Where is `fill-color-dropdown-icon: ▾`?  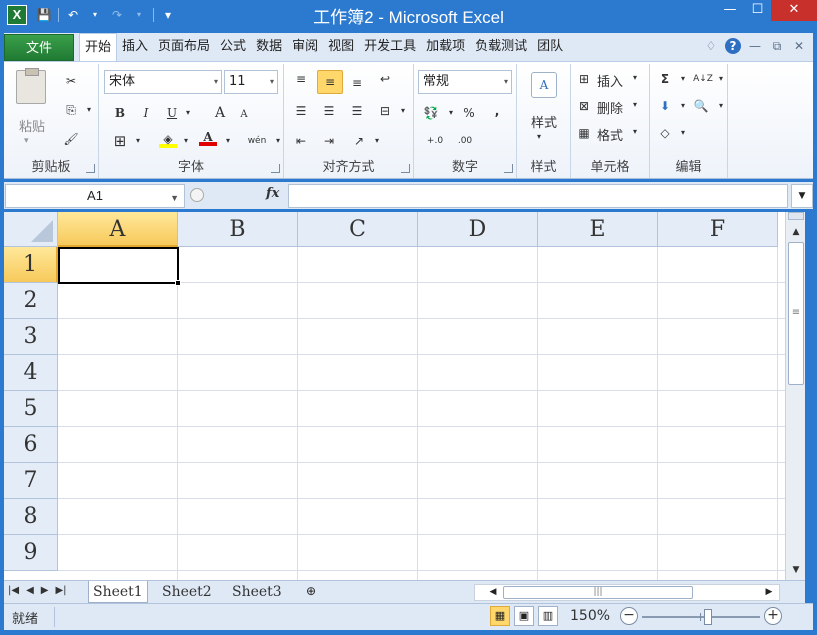 fill-color-dropdown-icon: ▾ is located at coordinates (186, 141).